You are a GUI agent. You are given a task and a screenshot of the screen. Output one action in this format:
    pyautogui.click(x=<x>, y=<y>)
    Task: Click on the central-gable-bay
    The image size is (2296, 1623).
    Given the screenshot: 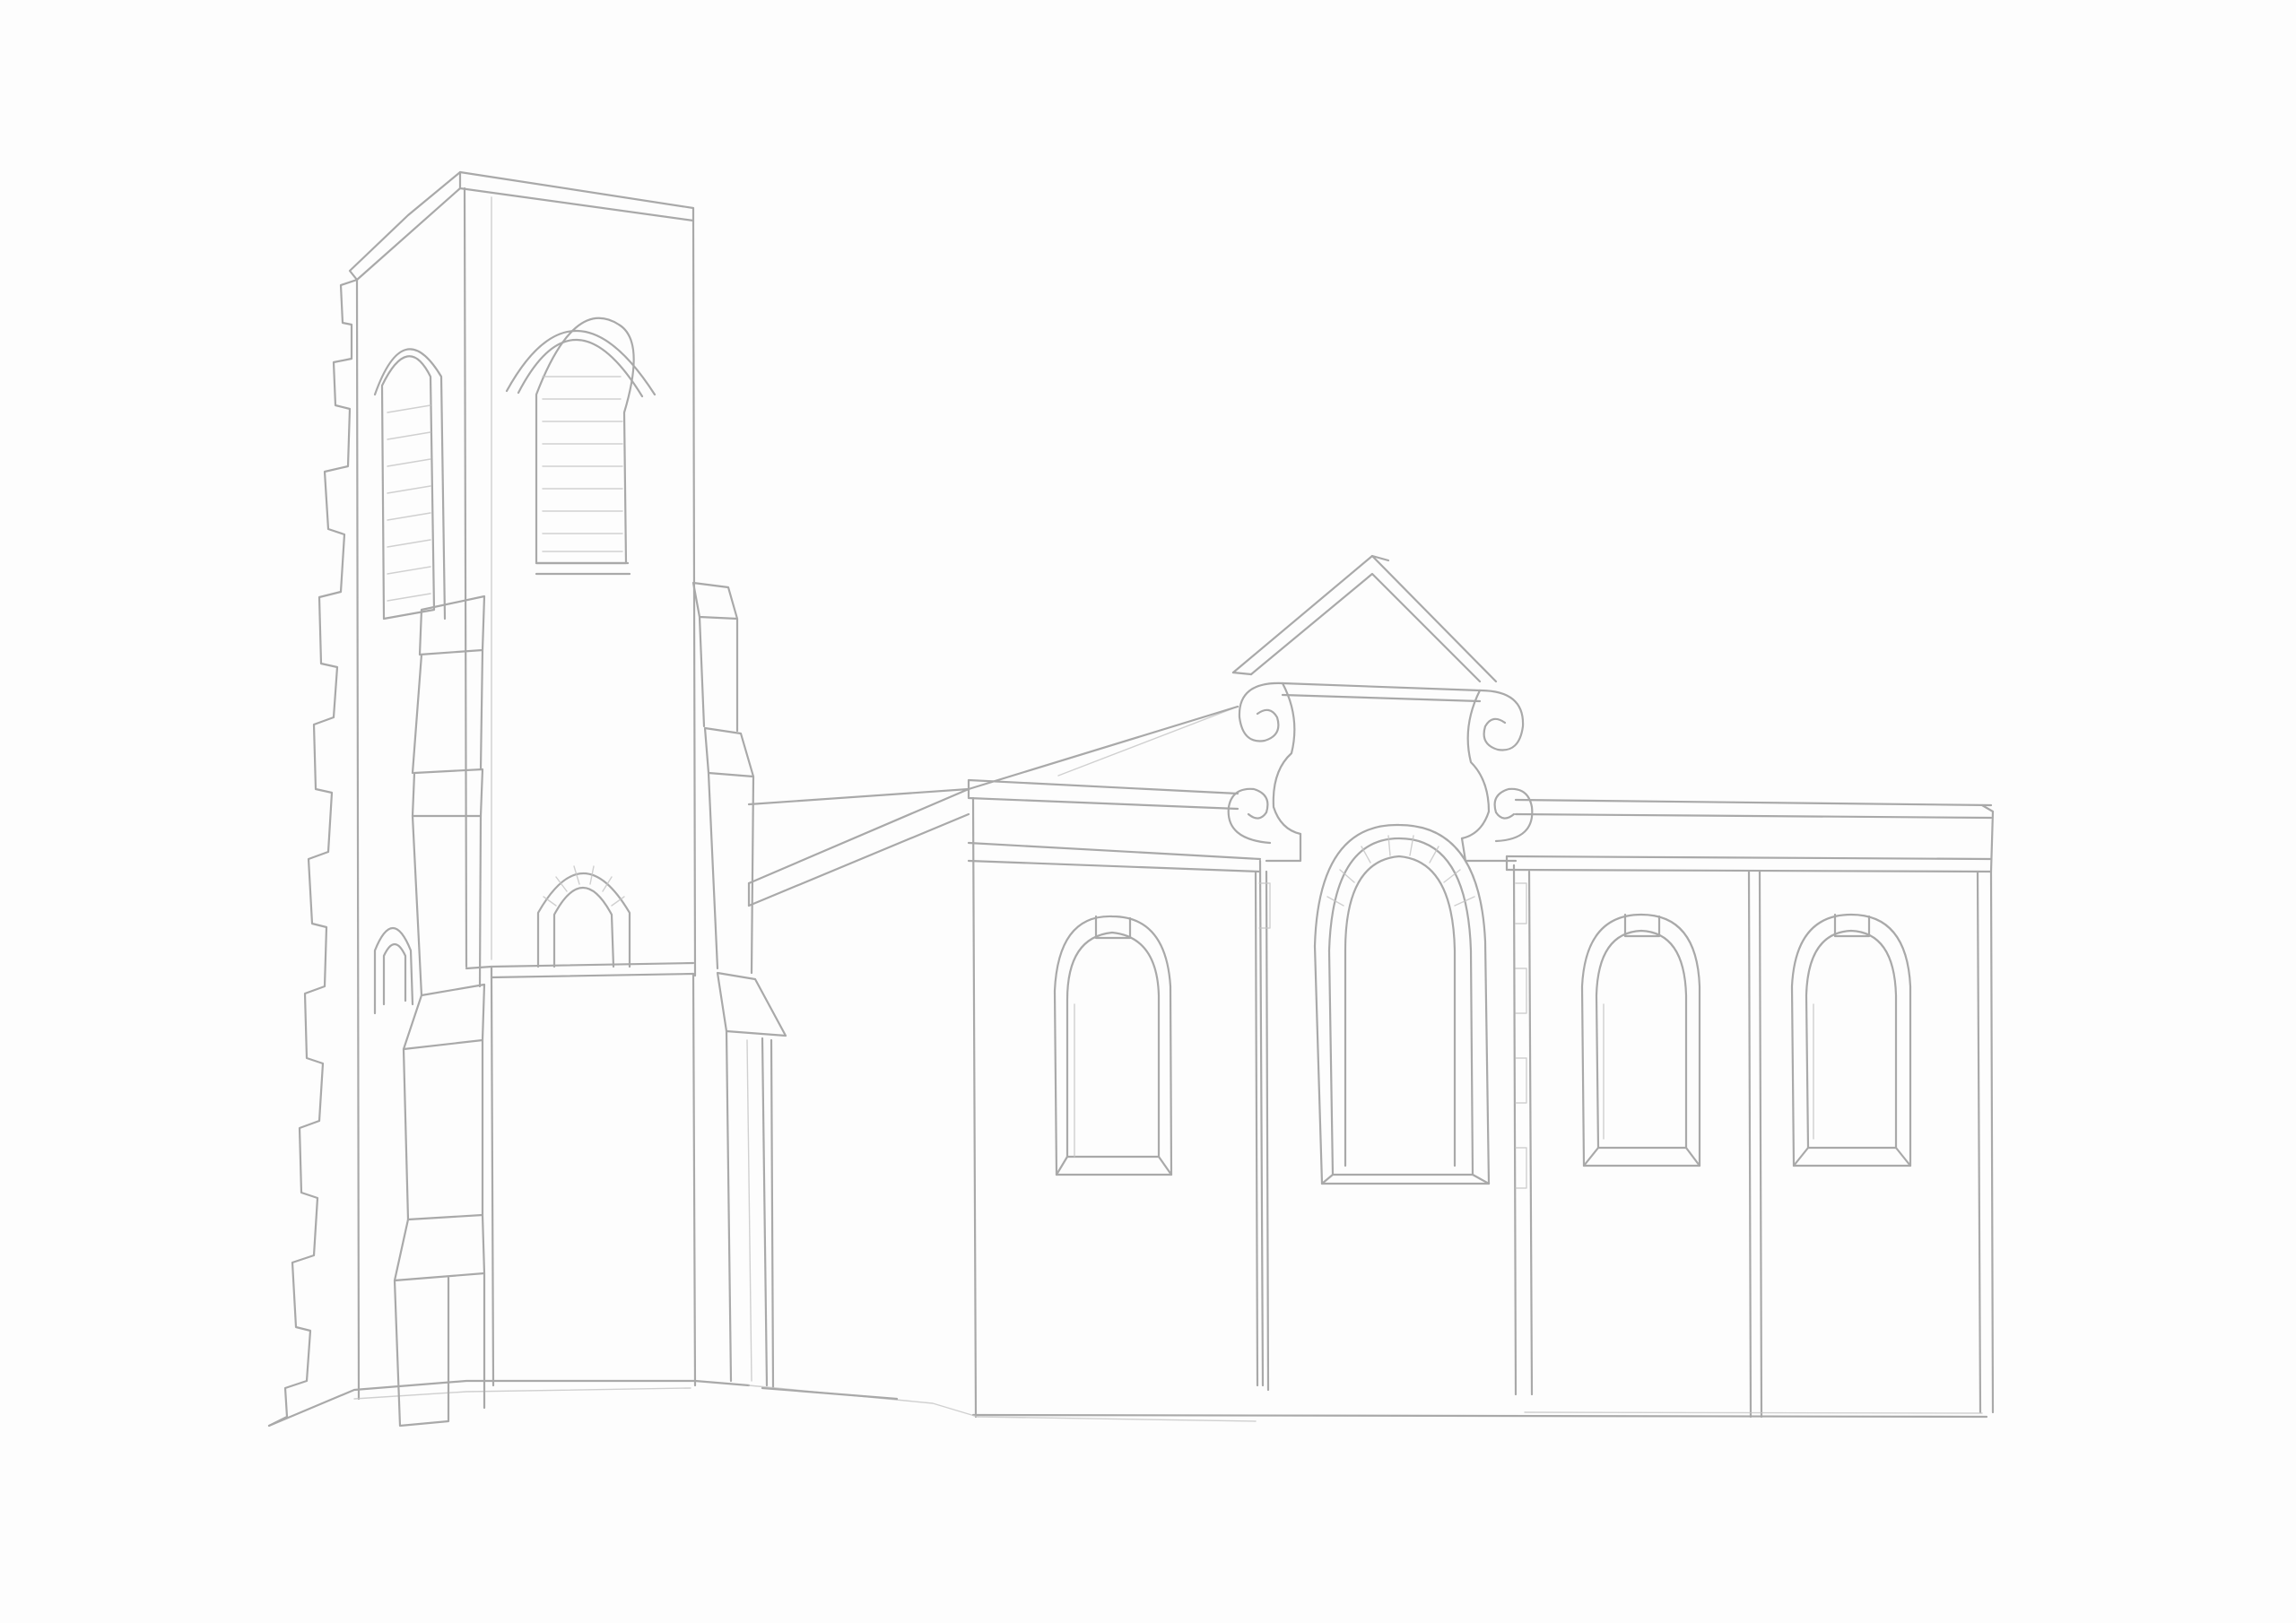 What is the action you would take?
    pyautogui.click(x=1380, y=975)
    